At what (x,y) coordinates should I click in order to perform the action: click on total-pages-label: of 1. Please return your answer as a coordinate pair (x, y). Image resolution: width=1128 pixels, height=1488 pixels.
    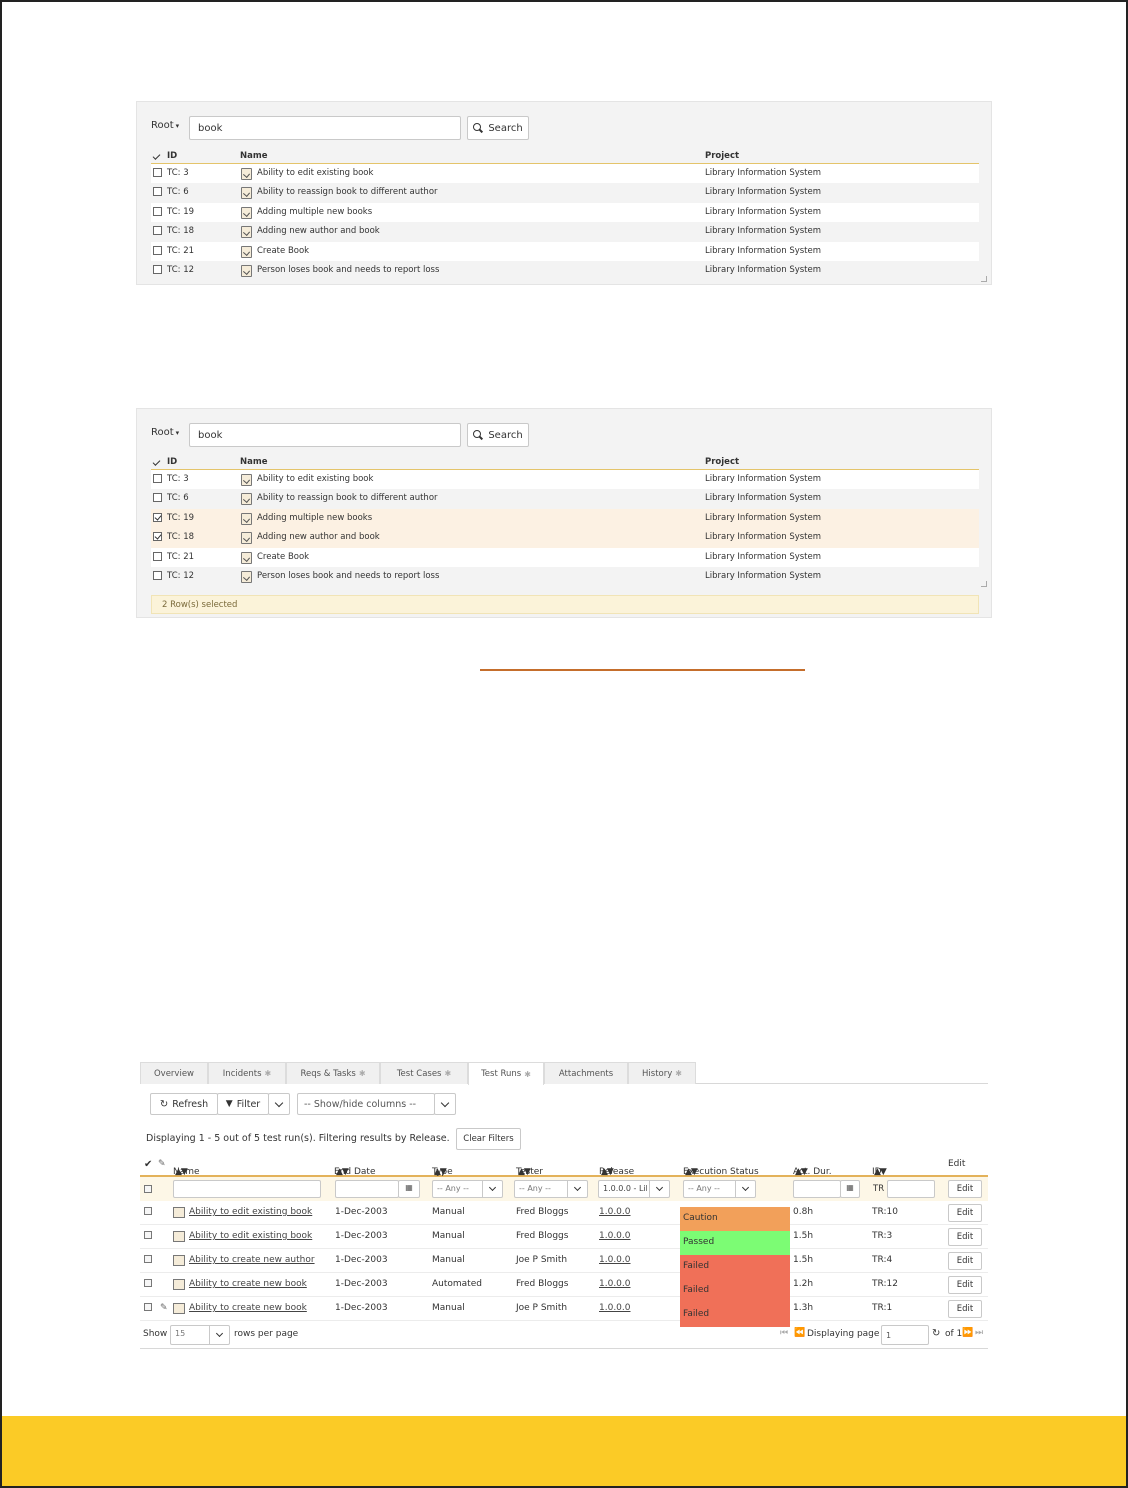
    Looking at the image, I should click on (954, 1334).